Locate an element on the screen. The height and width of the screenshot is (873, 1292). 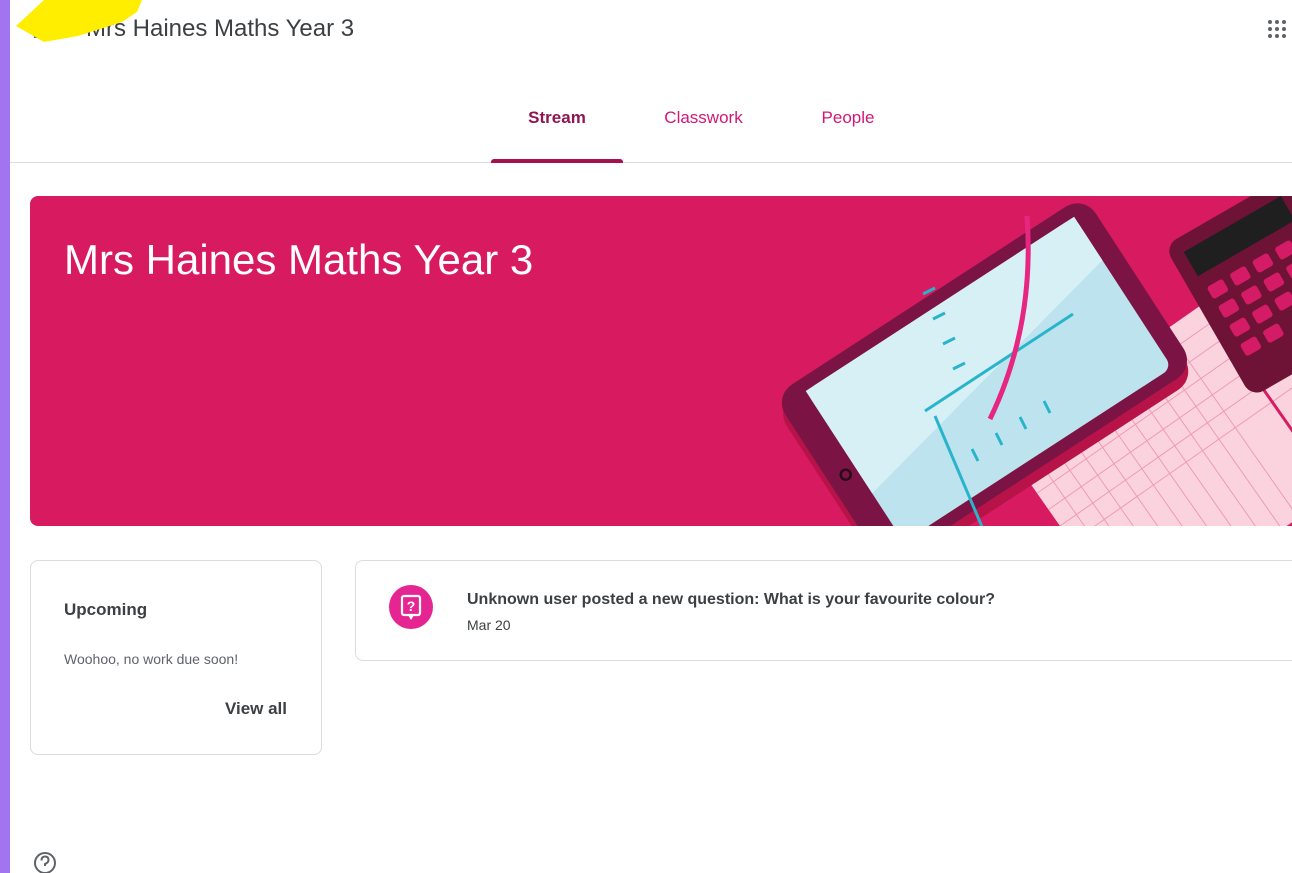
highlight-arrow-icon is located at coordinates (79, 21).